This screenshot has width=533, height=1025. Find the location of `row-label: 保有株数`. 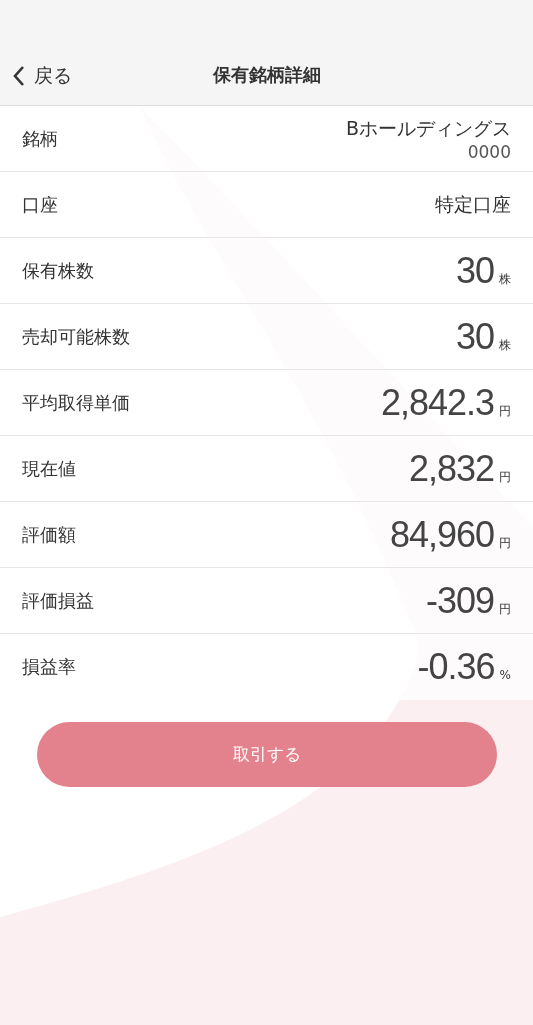

row-label: 保有株数 is located at coordinates (58, 270).